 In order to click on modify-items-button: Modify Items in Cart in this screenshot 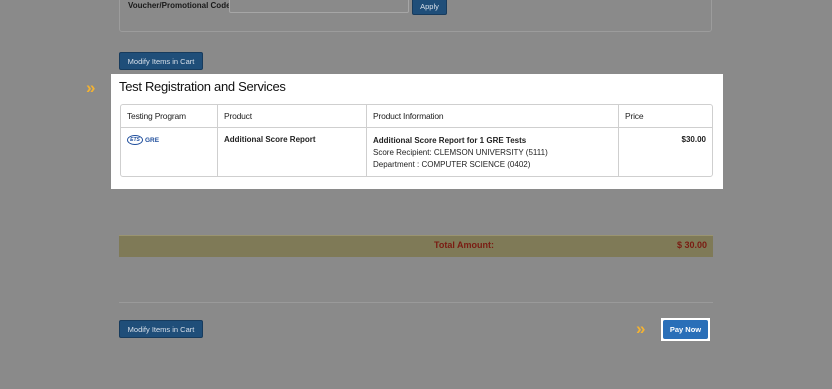, I will do `click(161, 61)`.